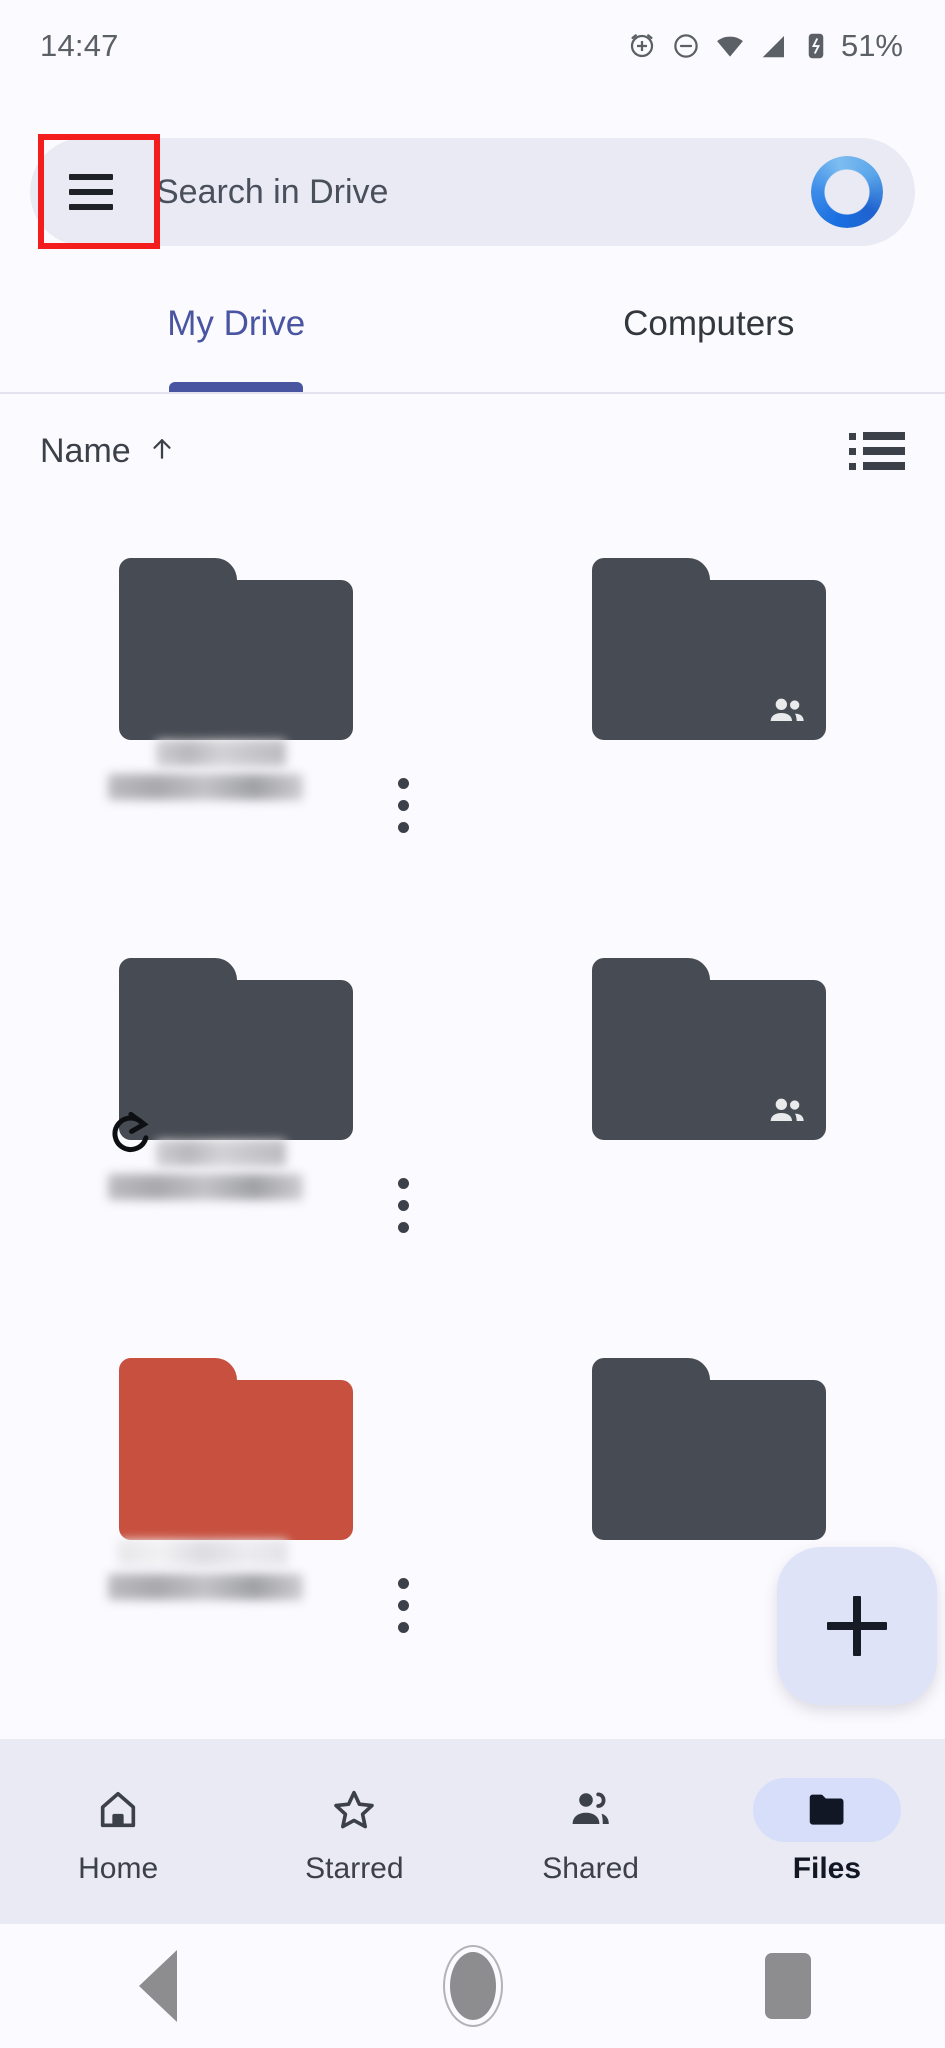  I want to click on search-input: Search in Drive, so click(483, 192).